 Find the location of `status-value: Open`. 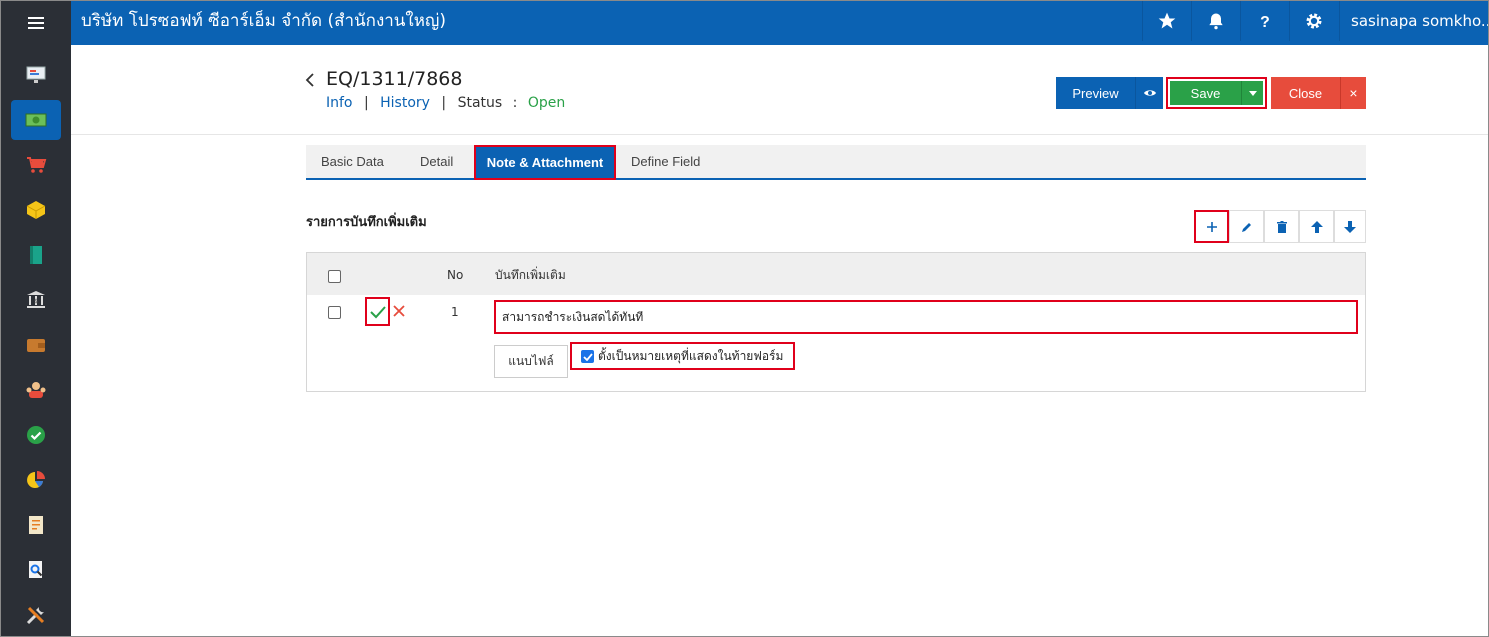

status-value: Open is located at coordinates (546, 103).